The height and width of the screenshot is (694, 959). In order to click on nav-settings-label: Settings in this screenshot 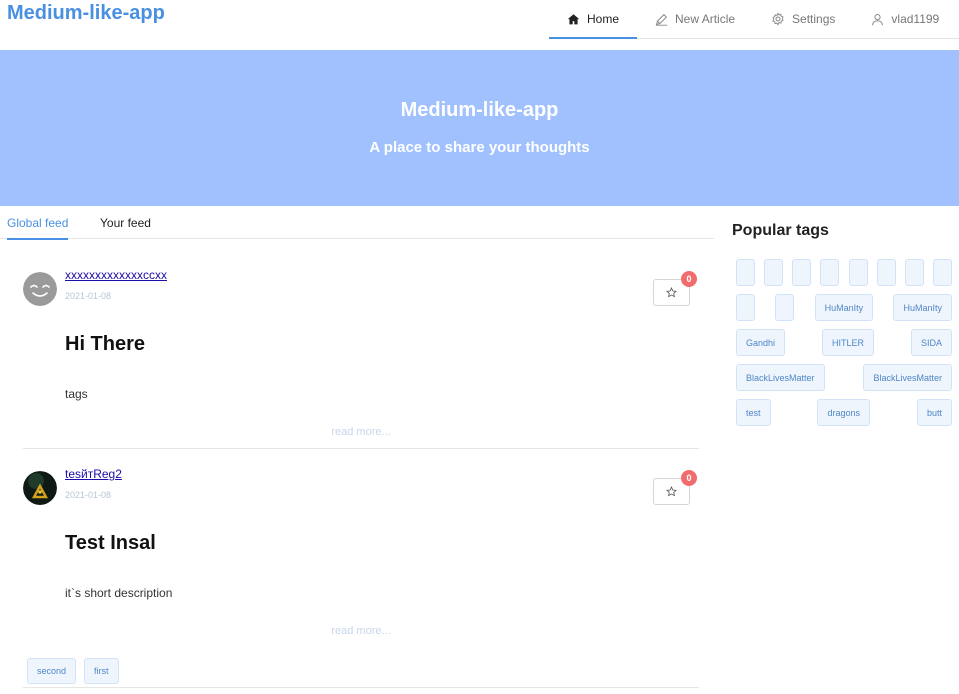, I will do `click(814, 19)`.